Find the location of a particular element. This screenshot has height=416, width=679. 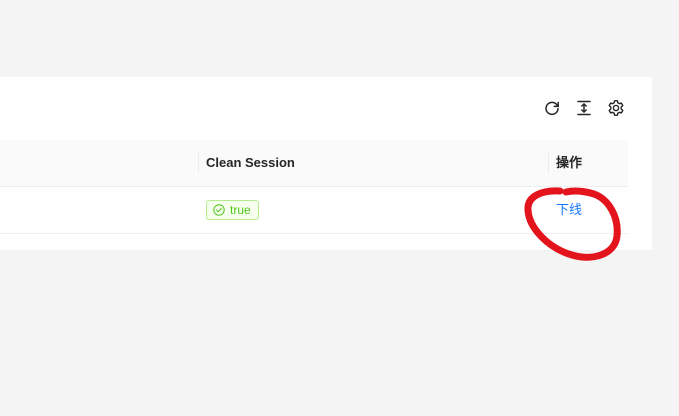

setting-icon is located at coordinates (616, 108).